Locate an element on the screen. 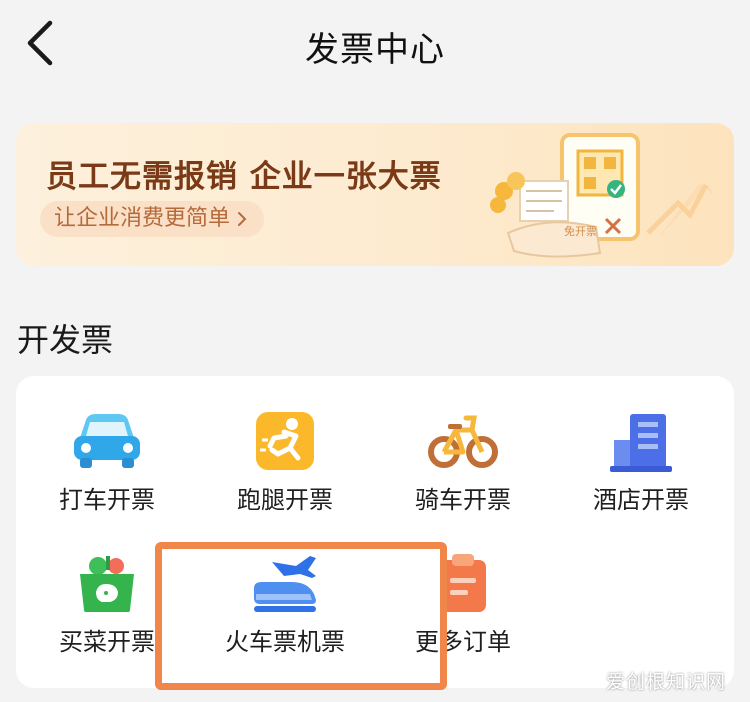 The height and width of the screenshot is (702, 750). hotel-icon is located at coordinates (641, 443).